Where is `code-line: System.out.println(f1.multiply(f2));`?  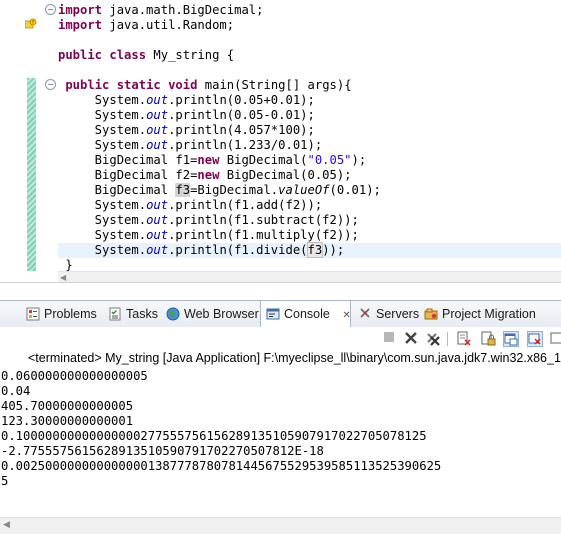
code-line: System.out.println(f1.multiply(f2)); is located at coordinates (208, 235).